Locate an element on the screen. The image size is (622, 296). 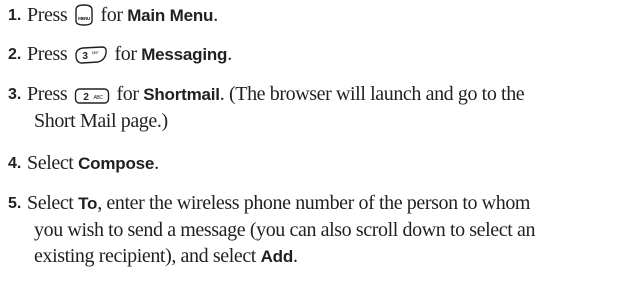
2-abc-key-icon: 2 ABC is located at coordinates (92, 96).